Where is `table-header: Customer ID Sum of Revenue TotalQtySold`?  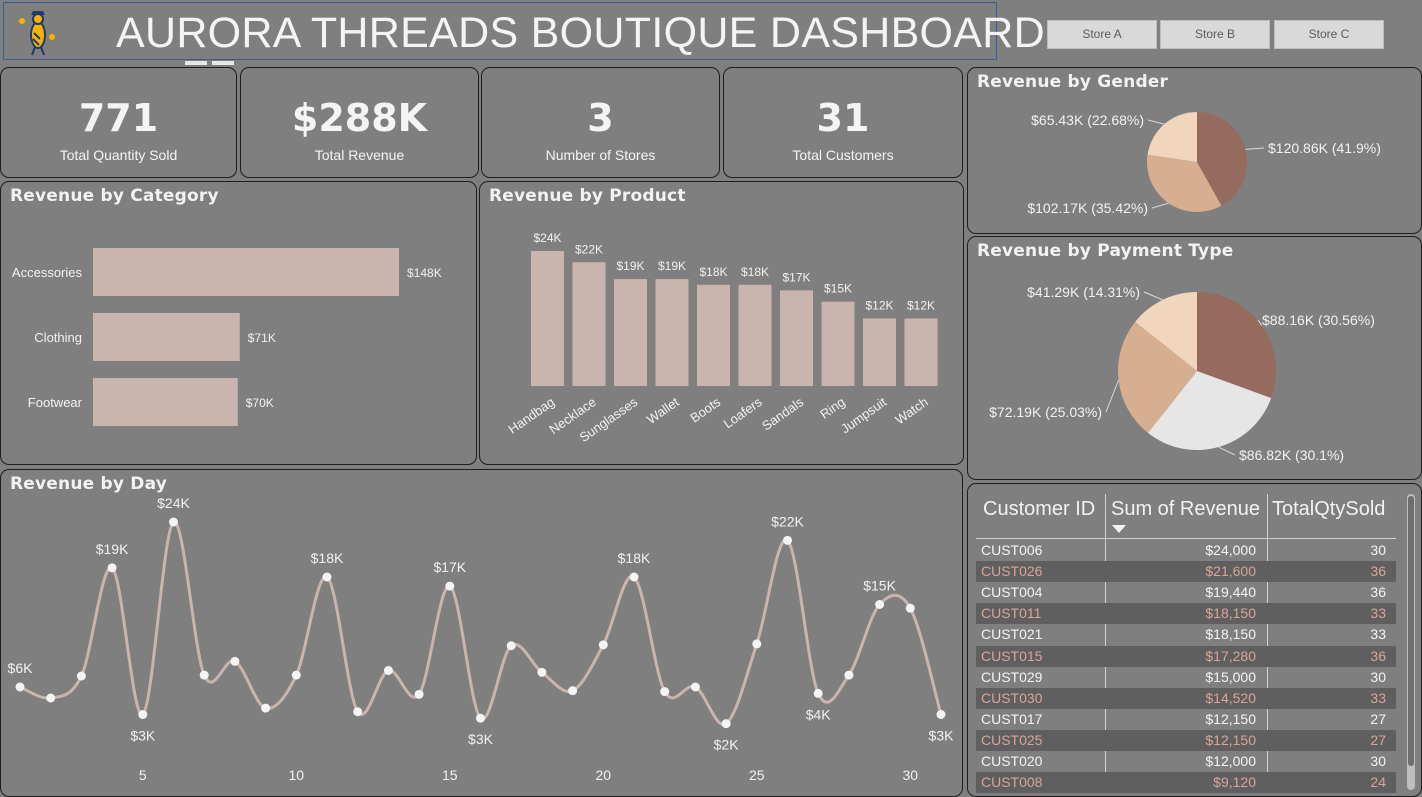 table-header: Customer ID Sum of Revenue TotalQtySold is located at coordinates (1186, 515).